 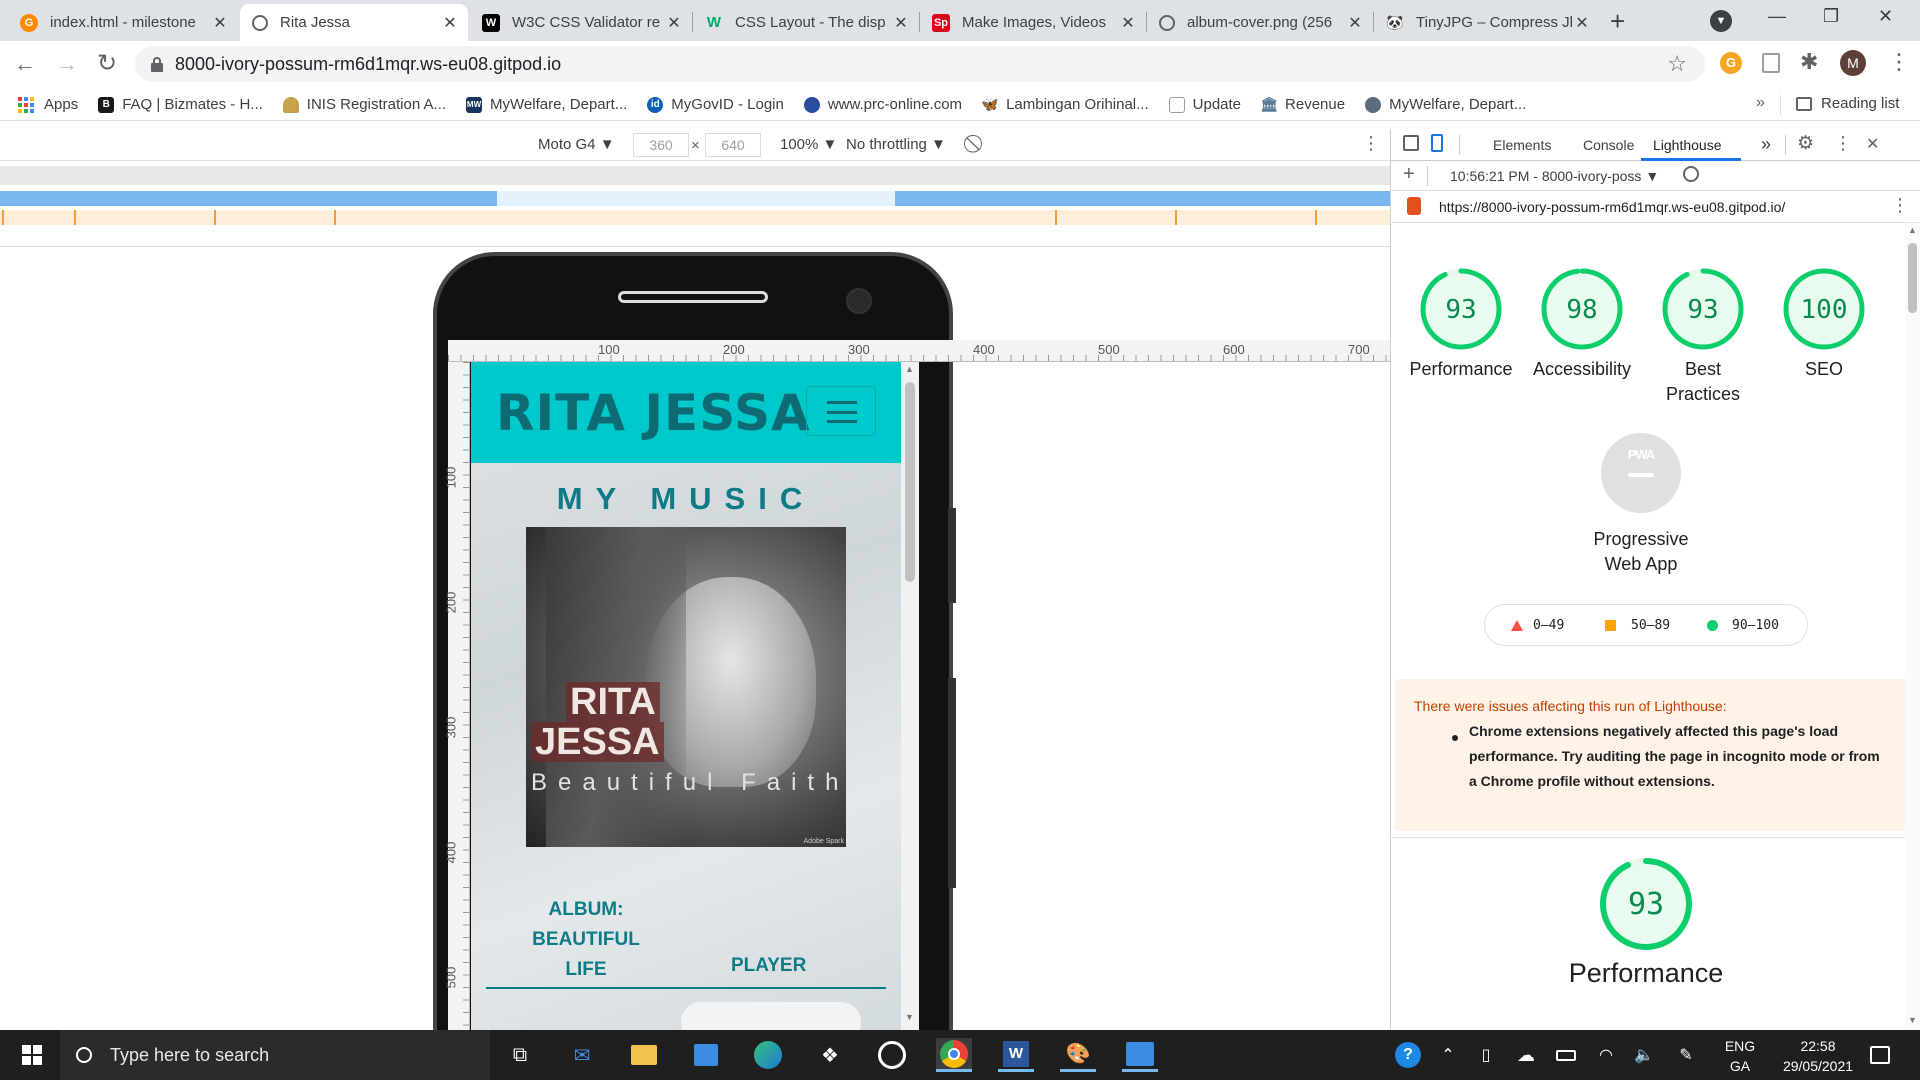 I want to click on back-icon: ←, so click(x=25, y=64).